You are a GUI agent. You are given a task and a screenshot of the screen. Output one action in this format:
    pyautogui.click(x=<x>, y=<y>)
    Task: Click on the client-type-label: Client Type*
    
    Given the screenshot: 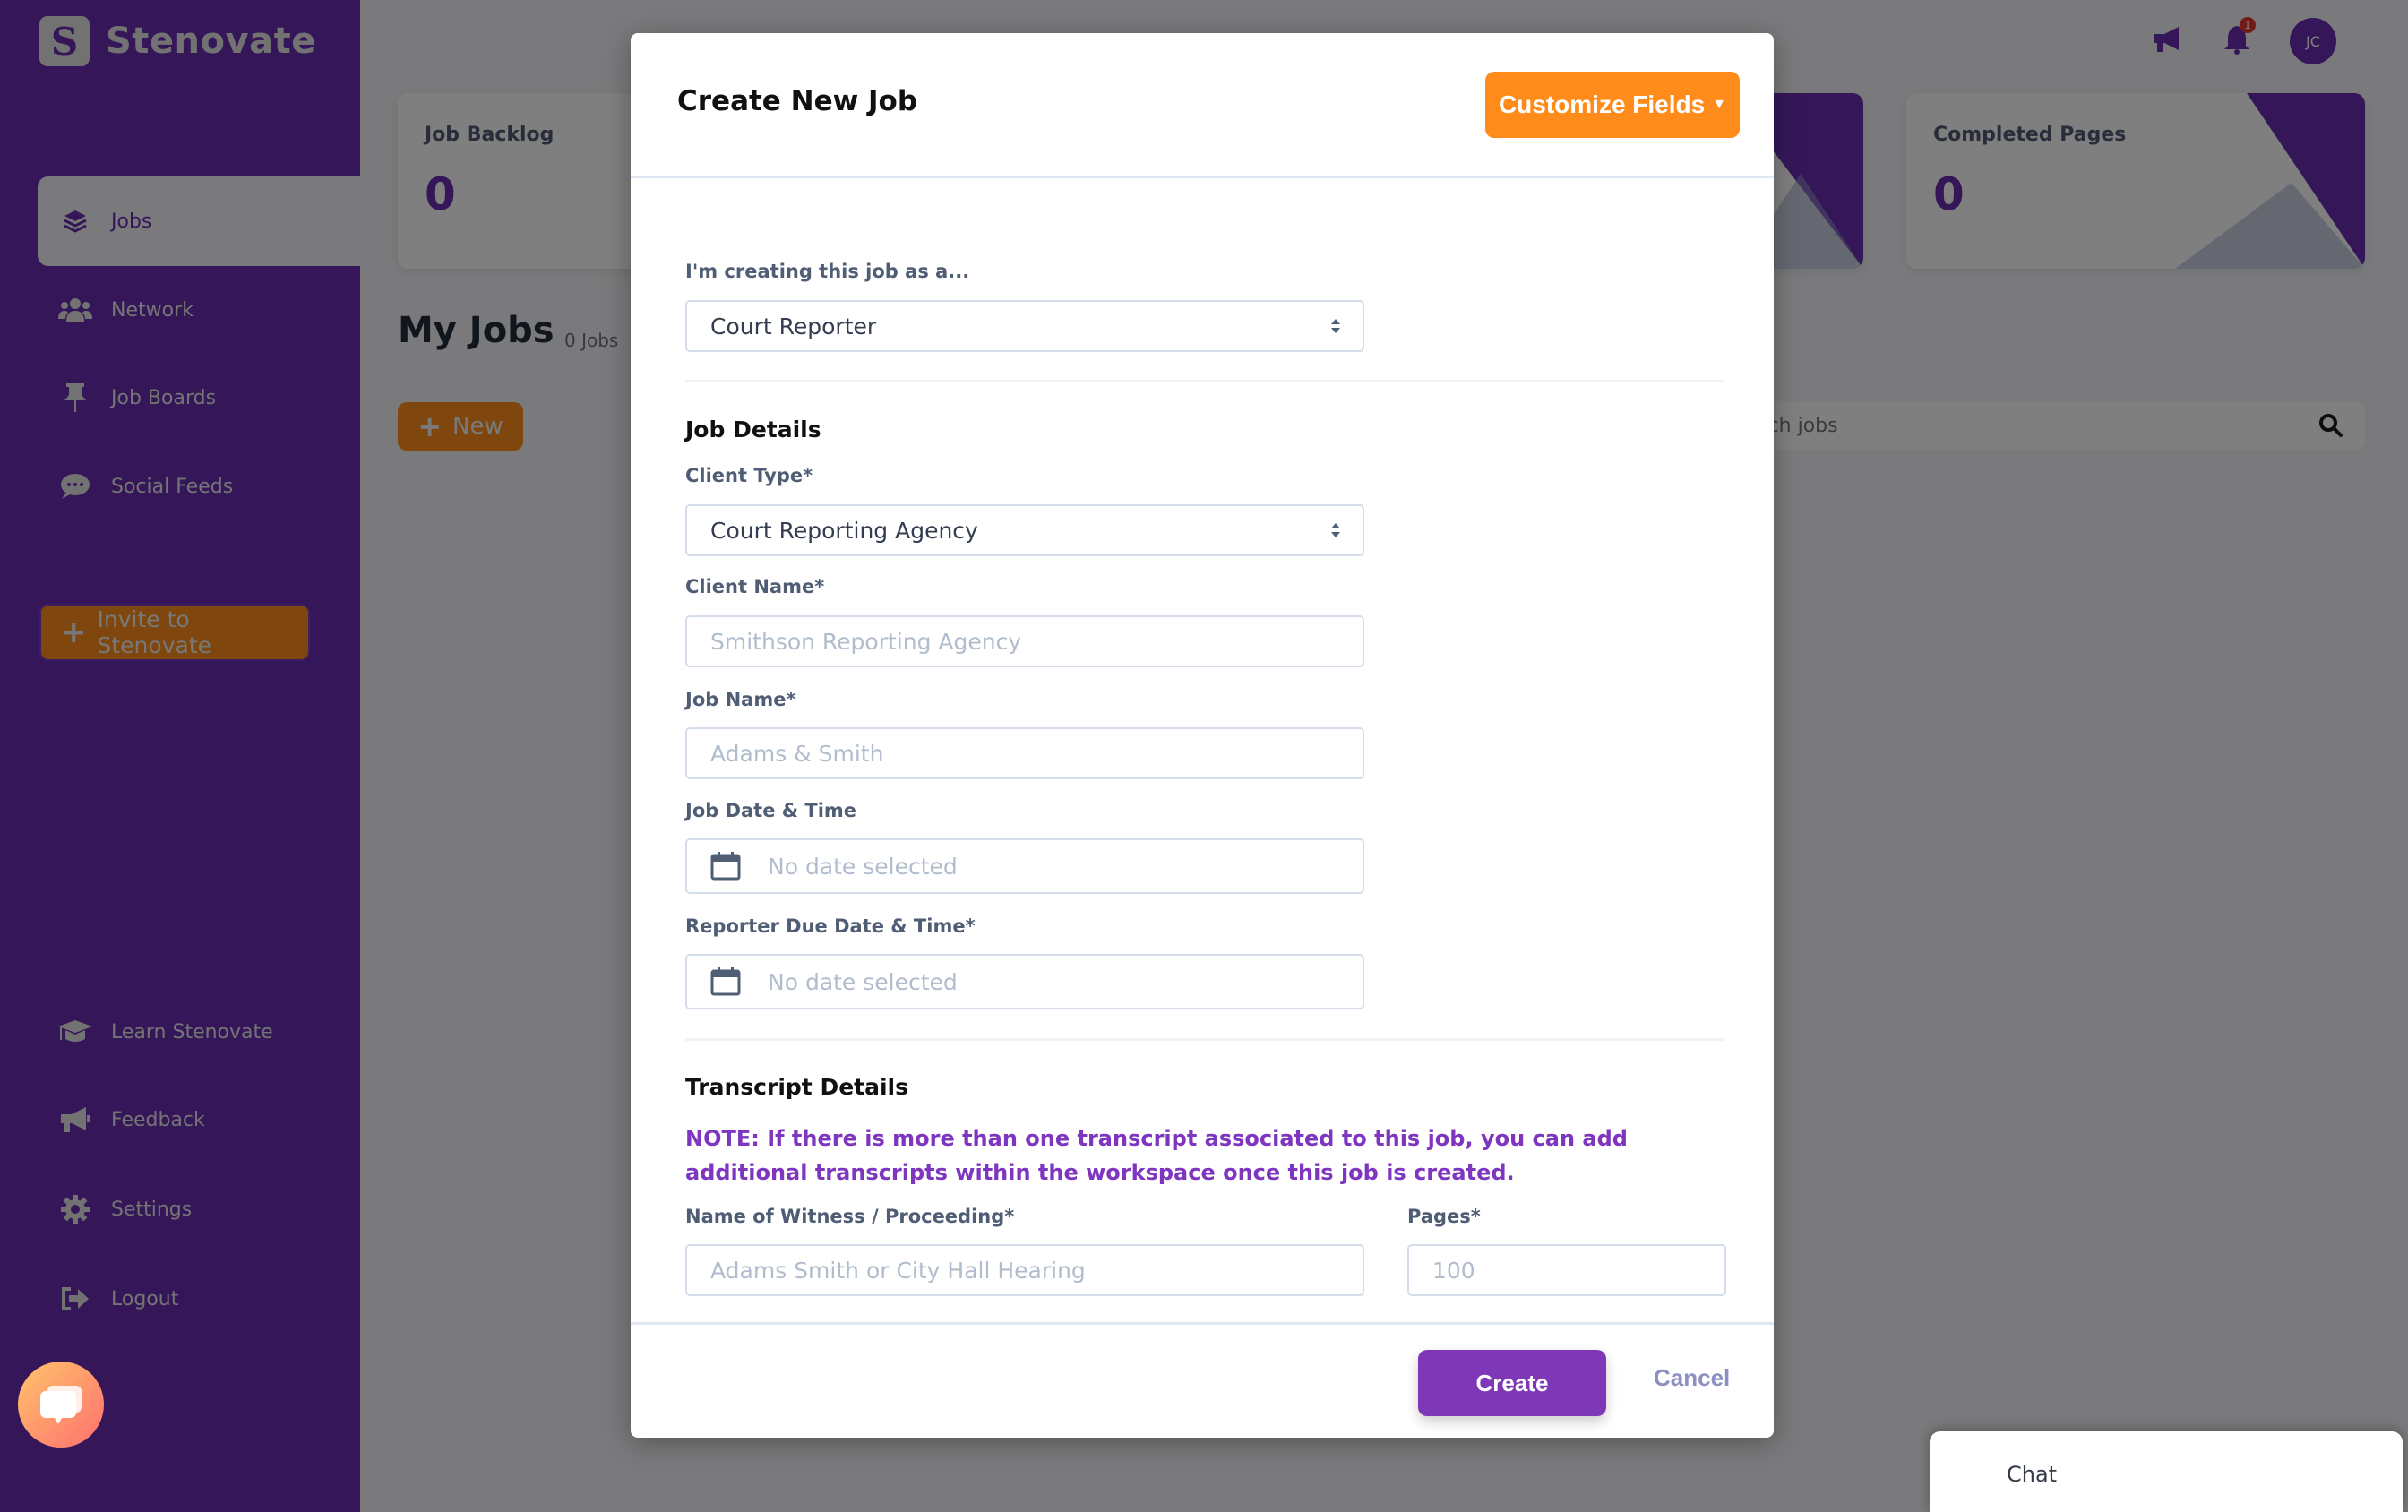 What is the action you would take?
    pyautogui.click(x=749, y=476)
    